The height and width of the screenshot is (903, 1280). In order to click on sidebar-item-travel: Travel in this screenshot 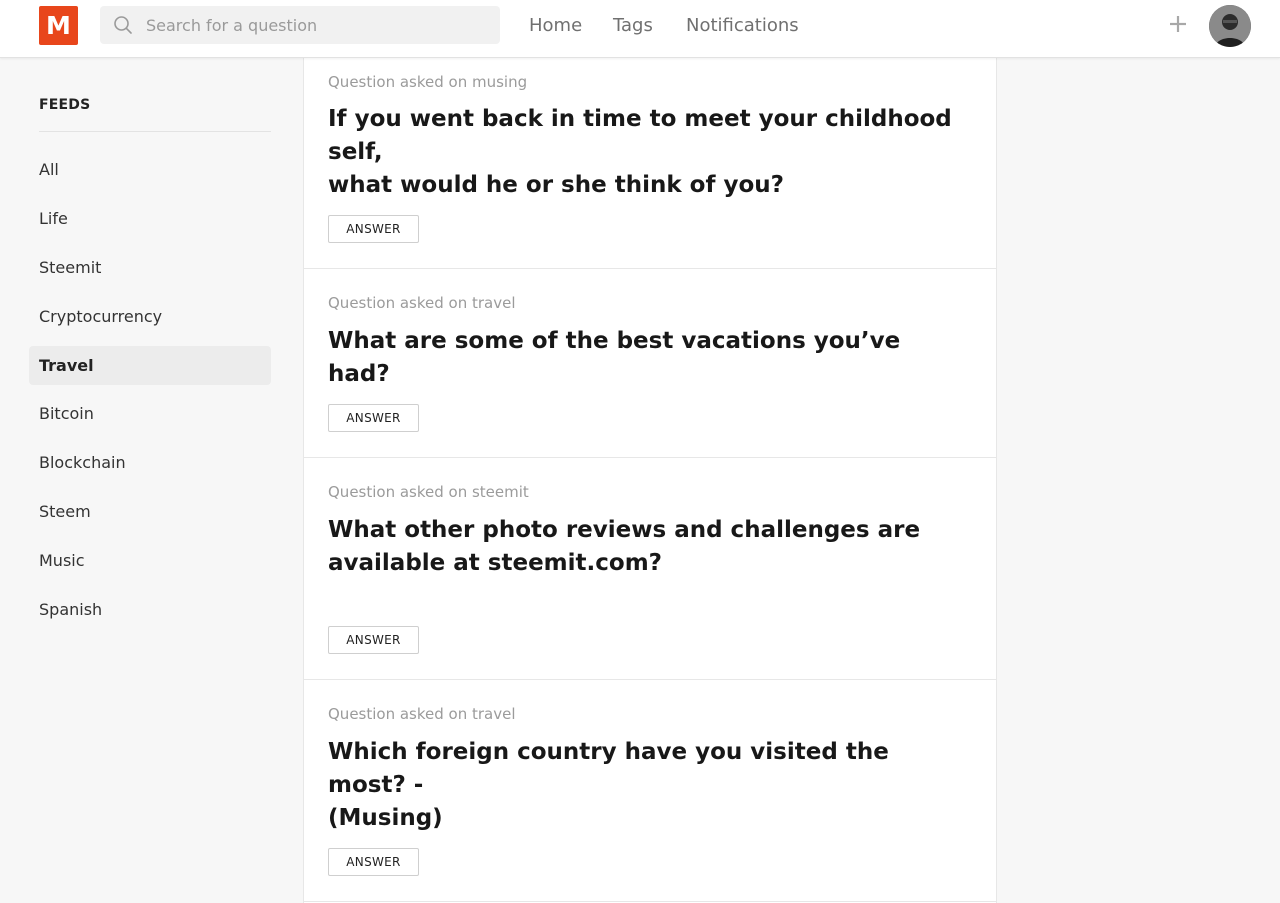, I will do `click(150, 365)`.